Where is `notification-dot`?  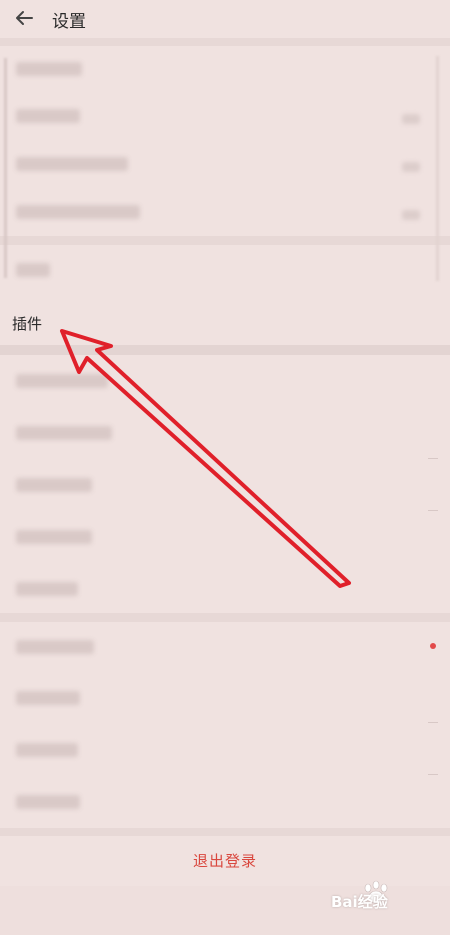
notification-dot is located at coordinates (433, 646).